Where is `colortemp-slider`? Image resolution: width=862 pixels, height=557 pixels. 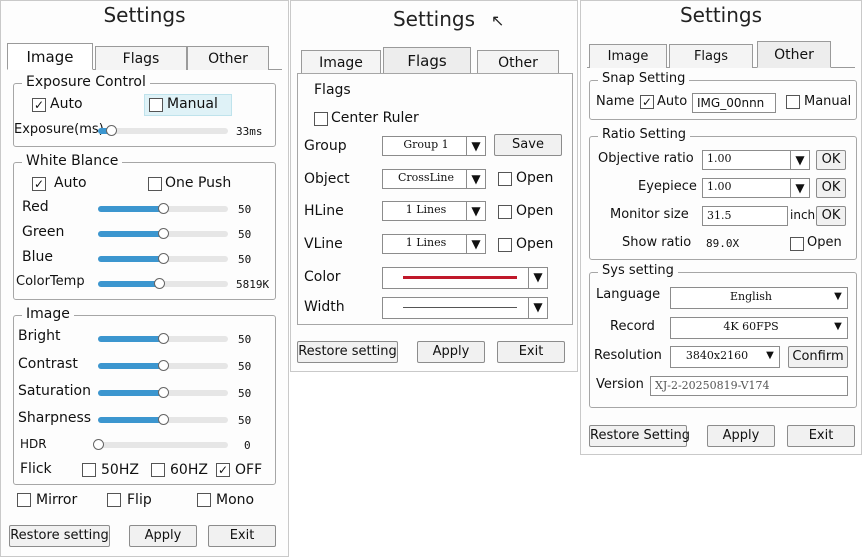 colortemp-slider is located at coordinates (163, 283).